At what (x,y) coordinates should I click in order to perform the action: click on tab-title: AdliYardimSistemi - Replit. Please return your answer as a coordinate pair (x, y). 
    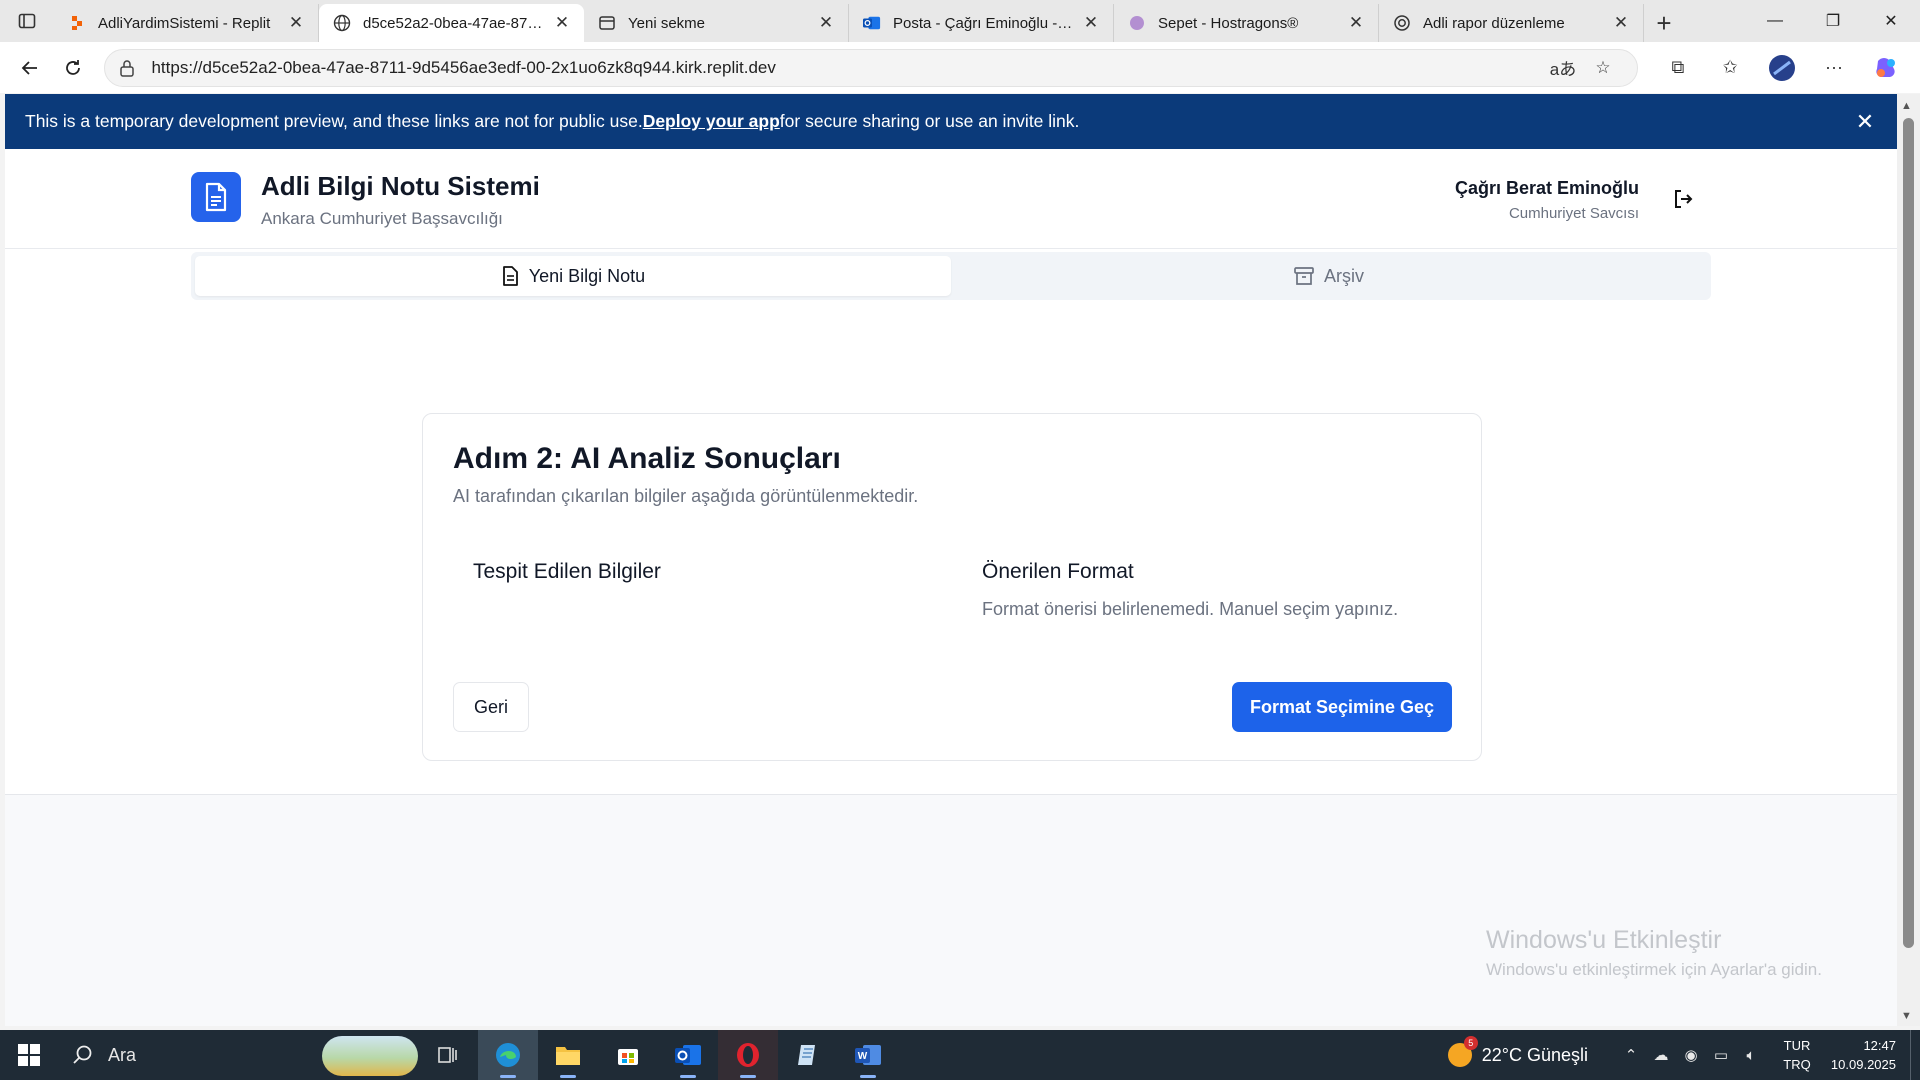
    Looking at the image, I should click on (184, 23).